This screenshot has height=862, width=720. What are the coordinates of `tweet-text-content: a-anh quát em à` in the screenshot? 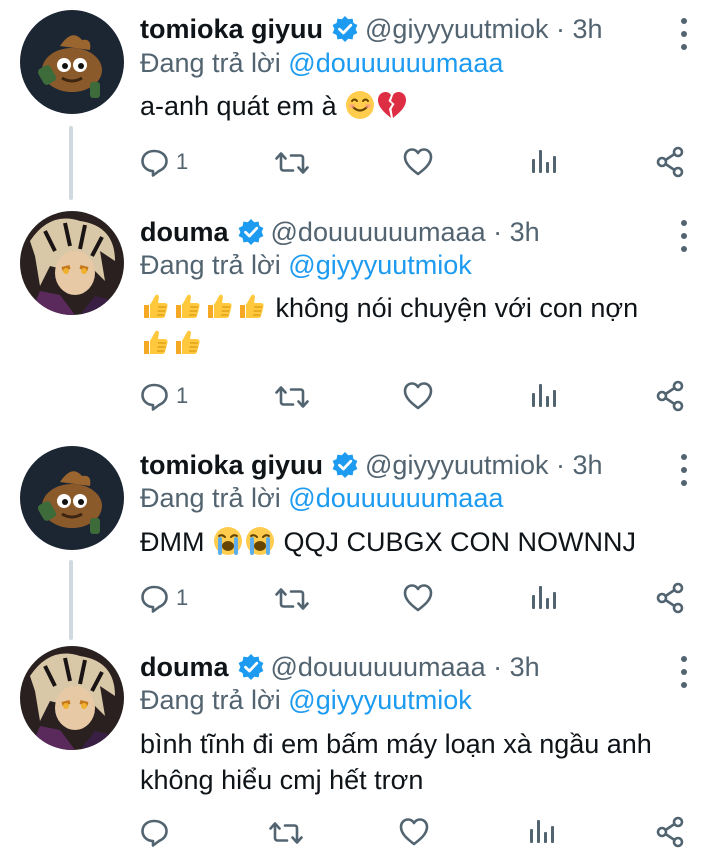 It's located at (238, 106).